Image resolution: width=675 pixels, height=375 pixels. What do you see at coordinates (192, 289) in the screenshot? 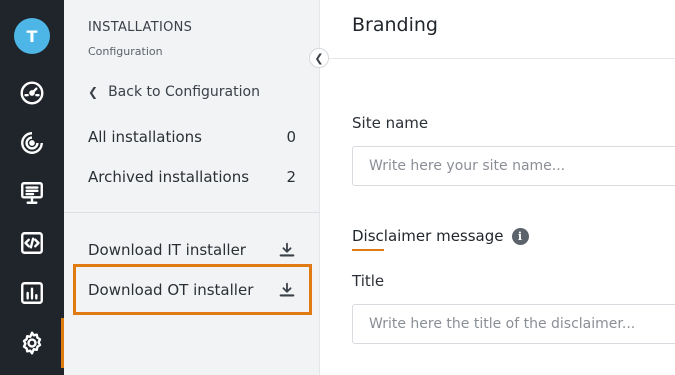
I see `highlight-frame` at bounding box center [192, 289].